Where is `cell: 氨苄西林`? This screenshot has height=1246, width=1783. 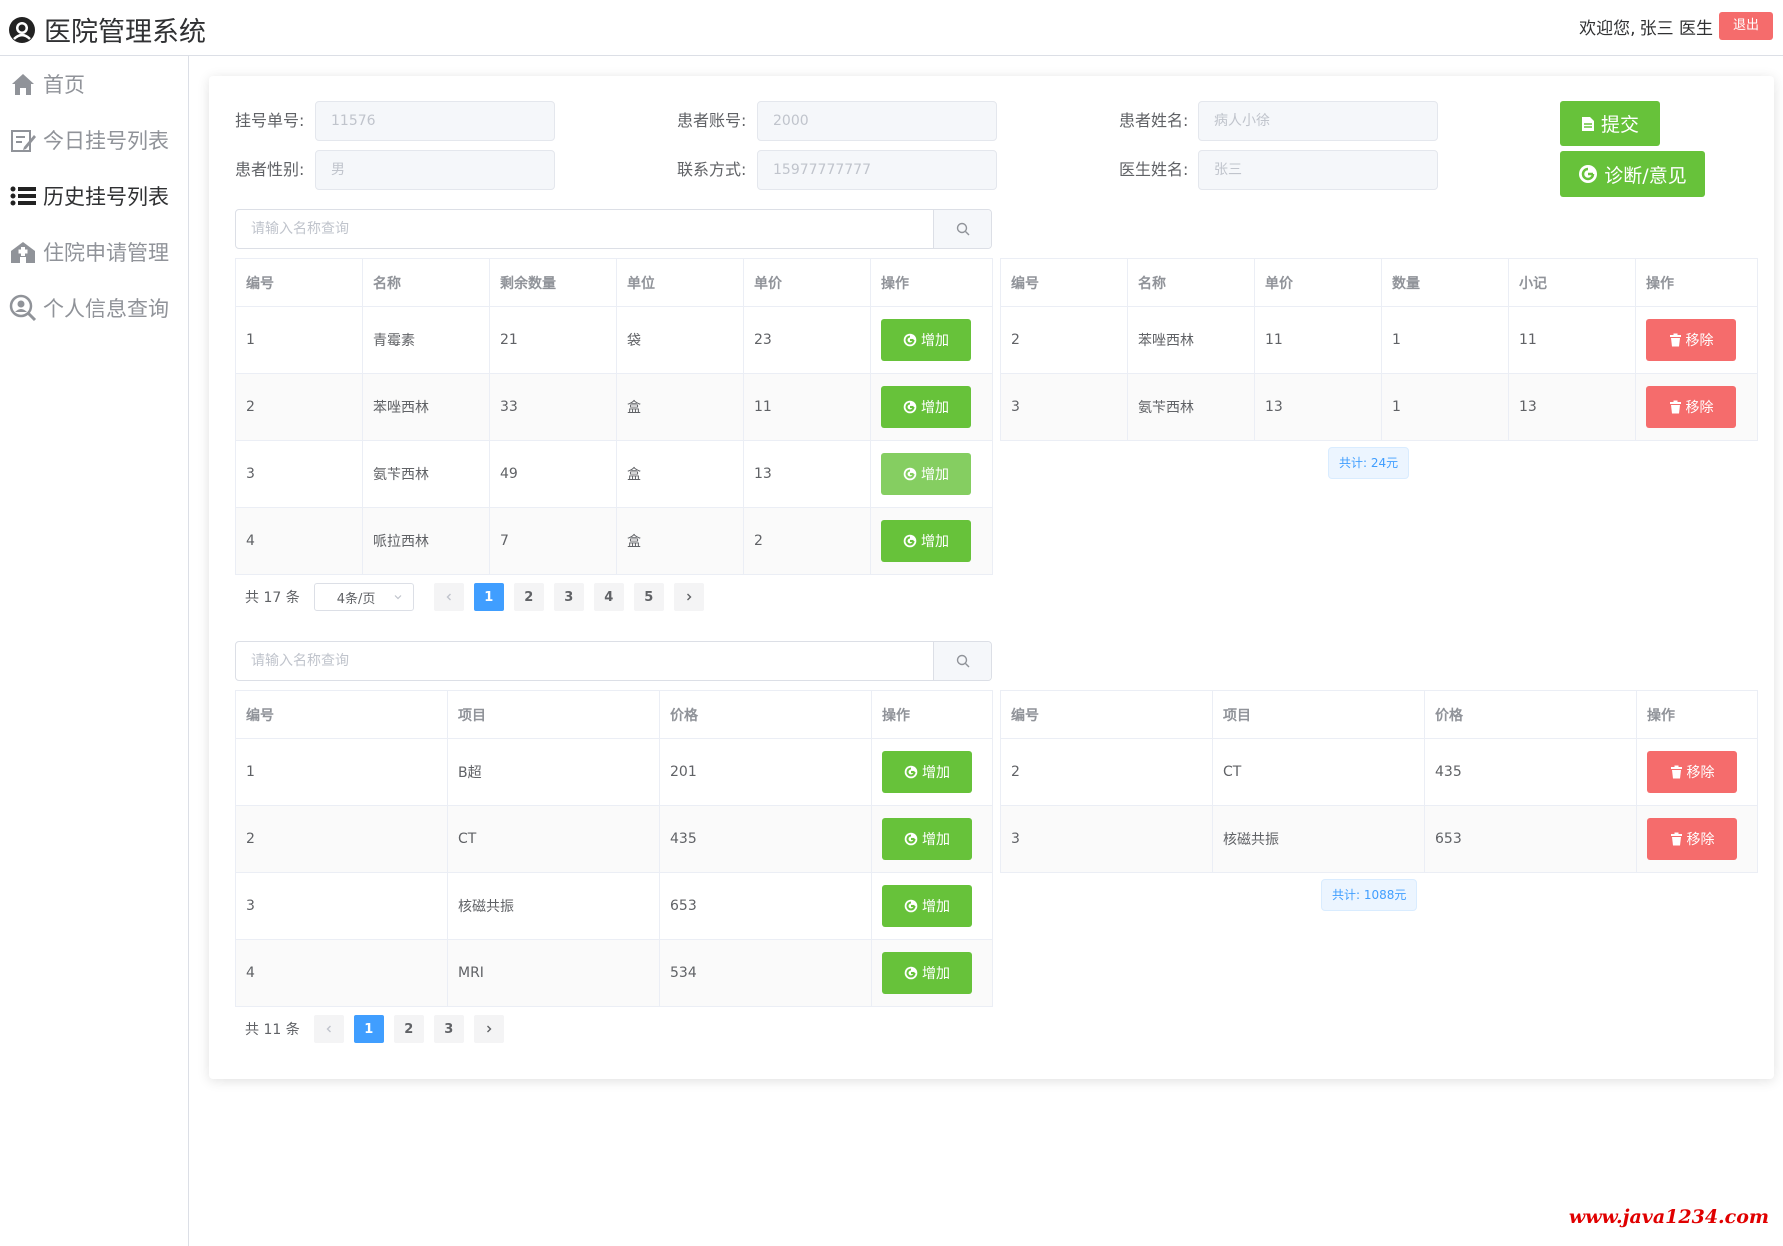
cell: 氨苄西林 is located at coordinates (426, 474).